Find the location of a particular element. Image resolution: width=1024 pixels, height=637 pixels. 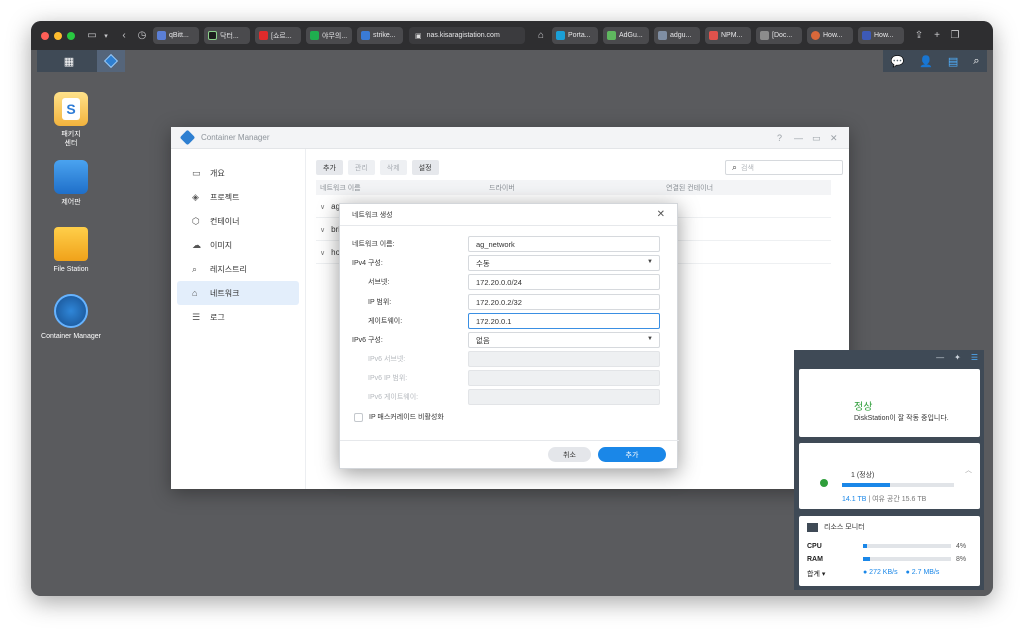

desktop-icon-package-center: S 패키지 센터 is located at coordinates (71, 120).